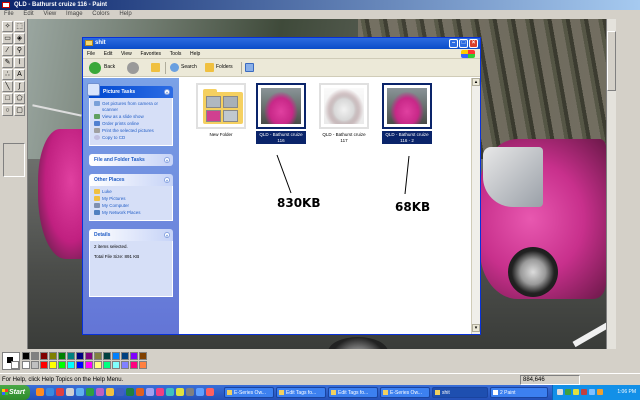 The height and width of the screenshot is (400, 640). Describe the element at coordinates (189, 67) in the screenshot. I see `search-button: Search` at that location.